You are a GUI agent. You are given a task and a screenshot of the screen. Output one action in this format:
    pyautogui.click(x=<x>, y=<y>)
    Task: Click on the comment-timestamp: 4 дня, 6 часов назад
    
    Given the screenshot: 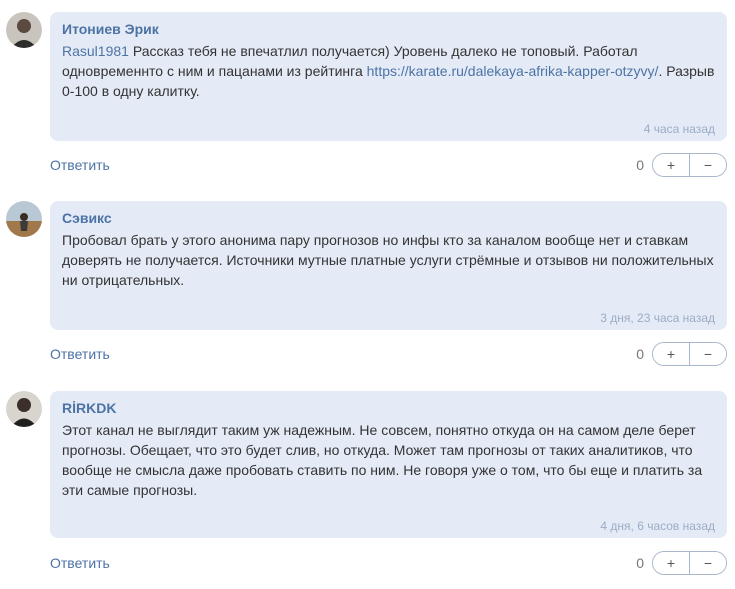 What is the action you would take?
    pyautogui.click(x=657, y=526)
    